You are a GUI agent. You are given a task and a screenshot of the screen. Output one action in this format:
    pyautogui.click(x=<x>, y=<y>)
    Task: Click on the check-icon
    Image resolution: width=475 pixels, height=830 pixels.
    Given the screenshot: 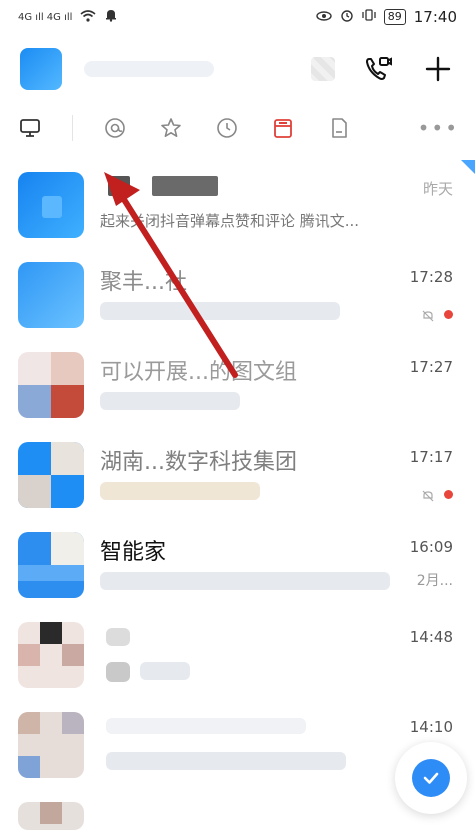 What is the action you would take?
    pyautogui.click(x=431, y=778)
    